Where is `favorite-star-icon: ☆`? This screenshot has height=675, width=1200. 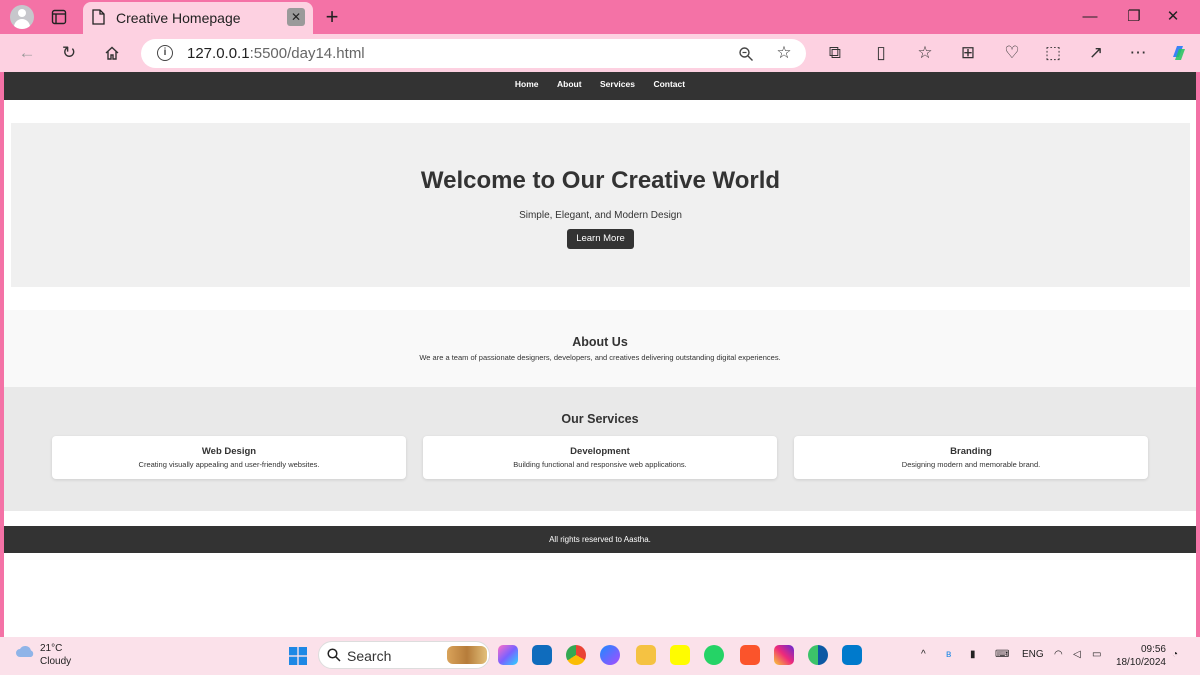
favorite-star-icon: ☆ is located at coordinates (784, 53).